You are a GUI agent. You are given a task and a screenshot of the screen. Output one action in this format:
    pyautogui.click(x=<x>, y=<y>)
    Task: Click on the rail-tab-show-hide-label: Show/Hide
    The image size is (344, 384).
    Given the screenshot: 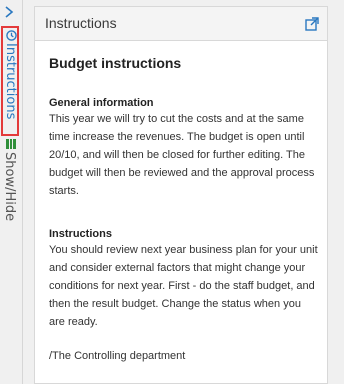 What is the action you would take?
    pyautogui.click(x=9, y=187)
    